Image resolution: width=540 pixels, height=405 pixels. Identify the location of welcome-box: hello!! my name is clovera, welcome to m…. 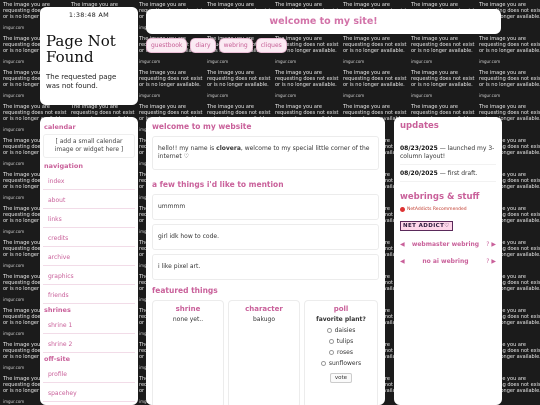
(265, 153).